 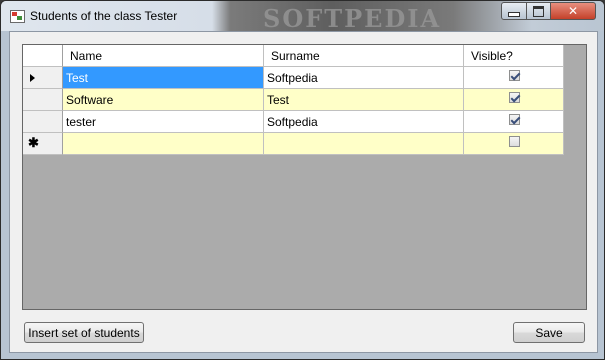 I want to click on new-row-asterisk-icon: ✱, so click(x=33, y=142).